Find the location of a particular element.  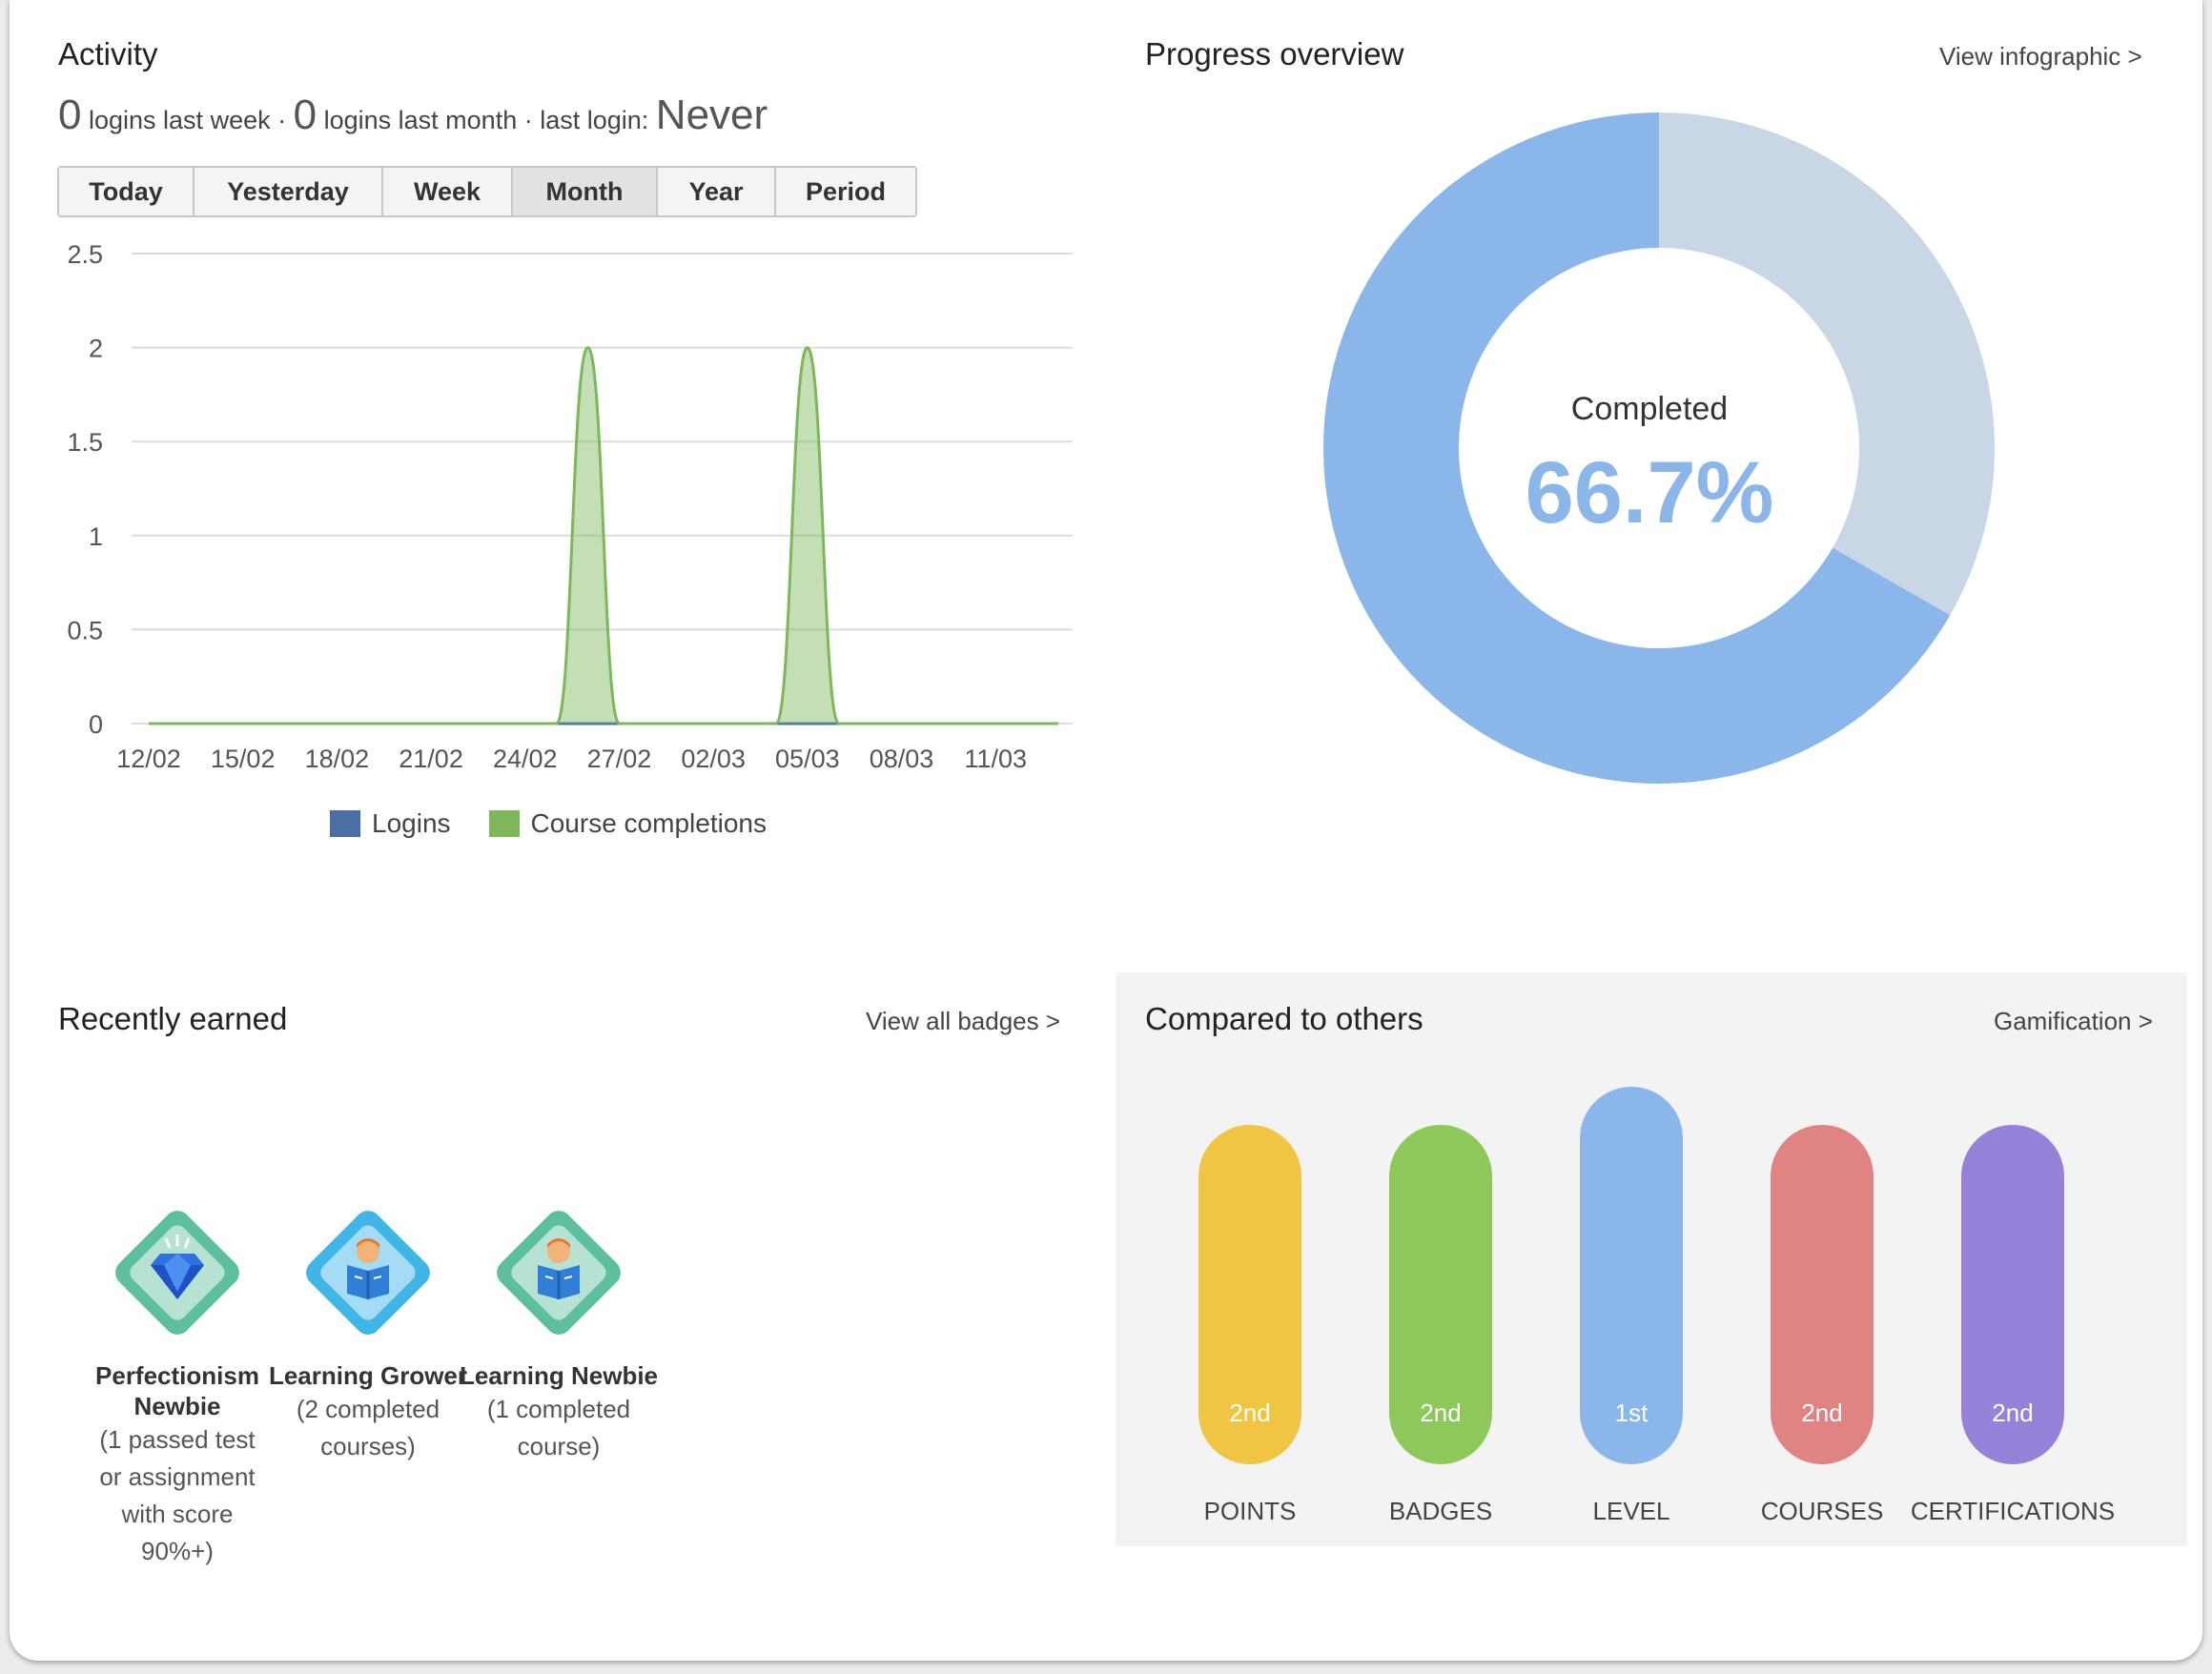

y-tick-label: 0.5 is located at coordinates (85, 630).